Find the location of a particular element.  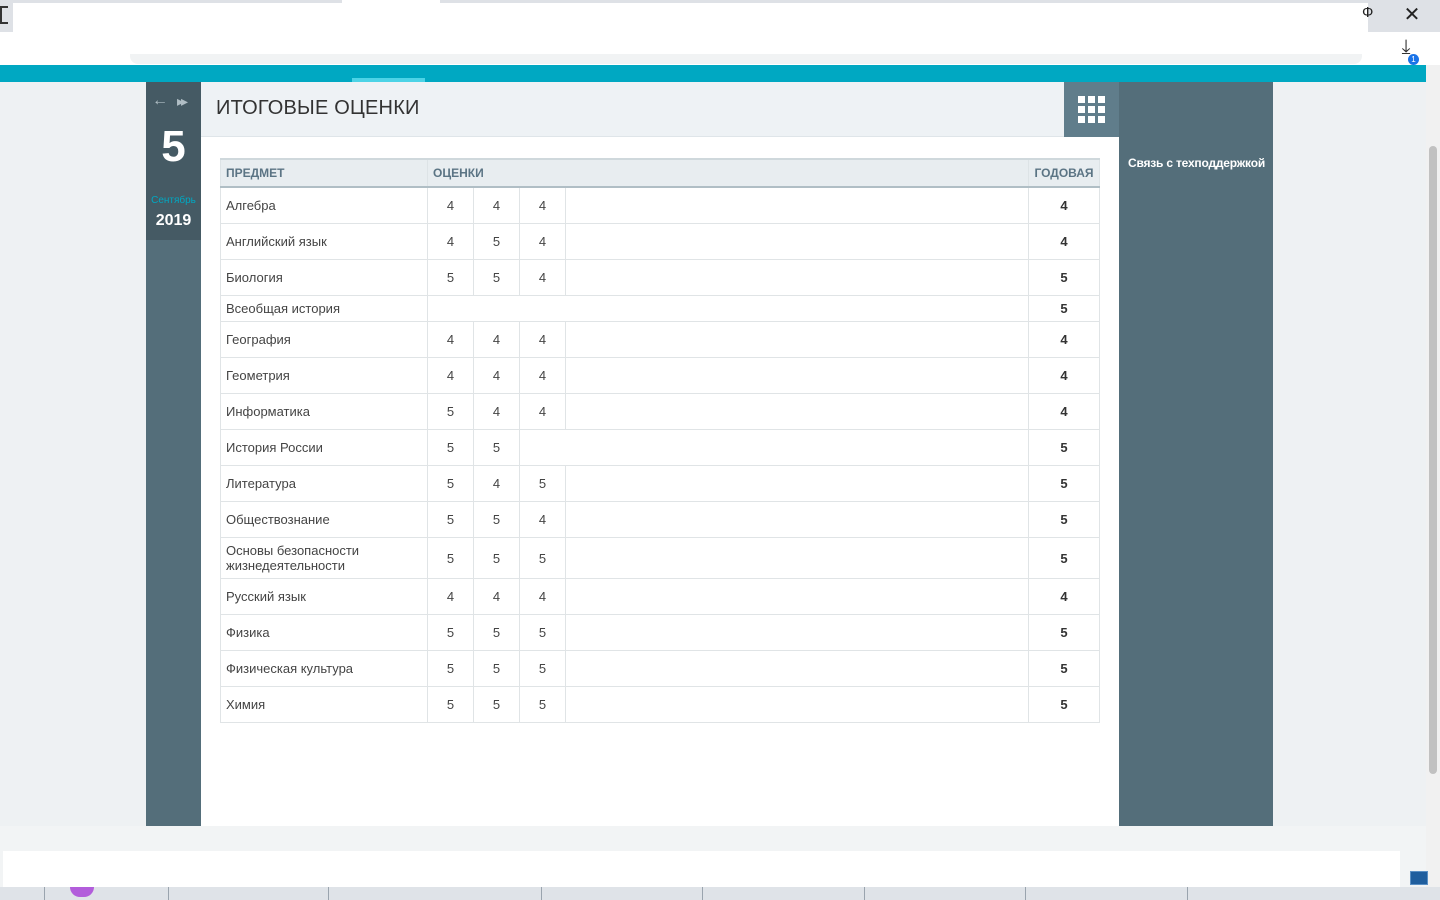

subject-name: Физика is located at coordinates (248, 632).